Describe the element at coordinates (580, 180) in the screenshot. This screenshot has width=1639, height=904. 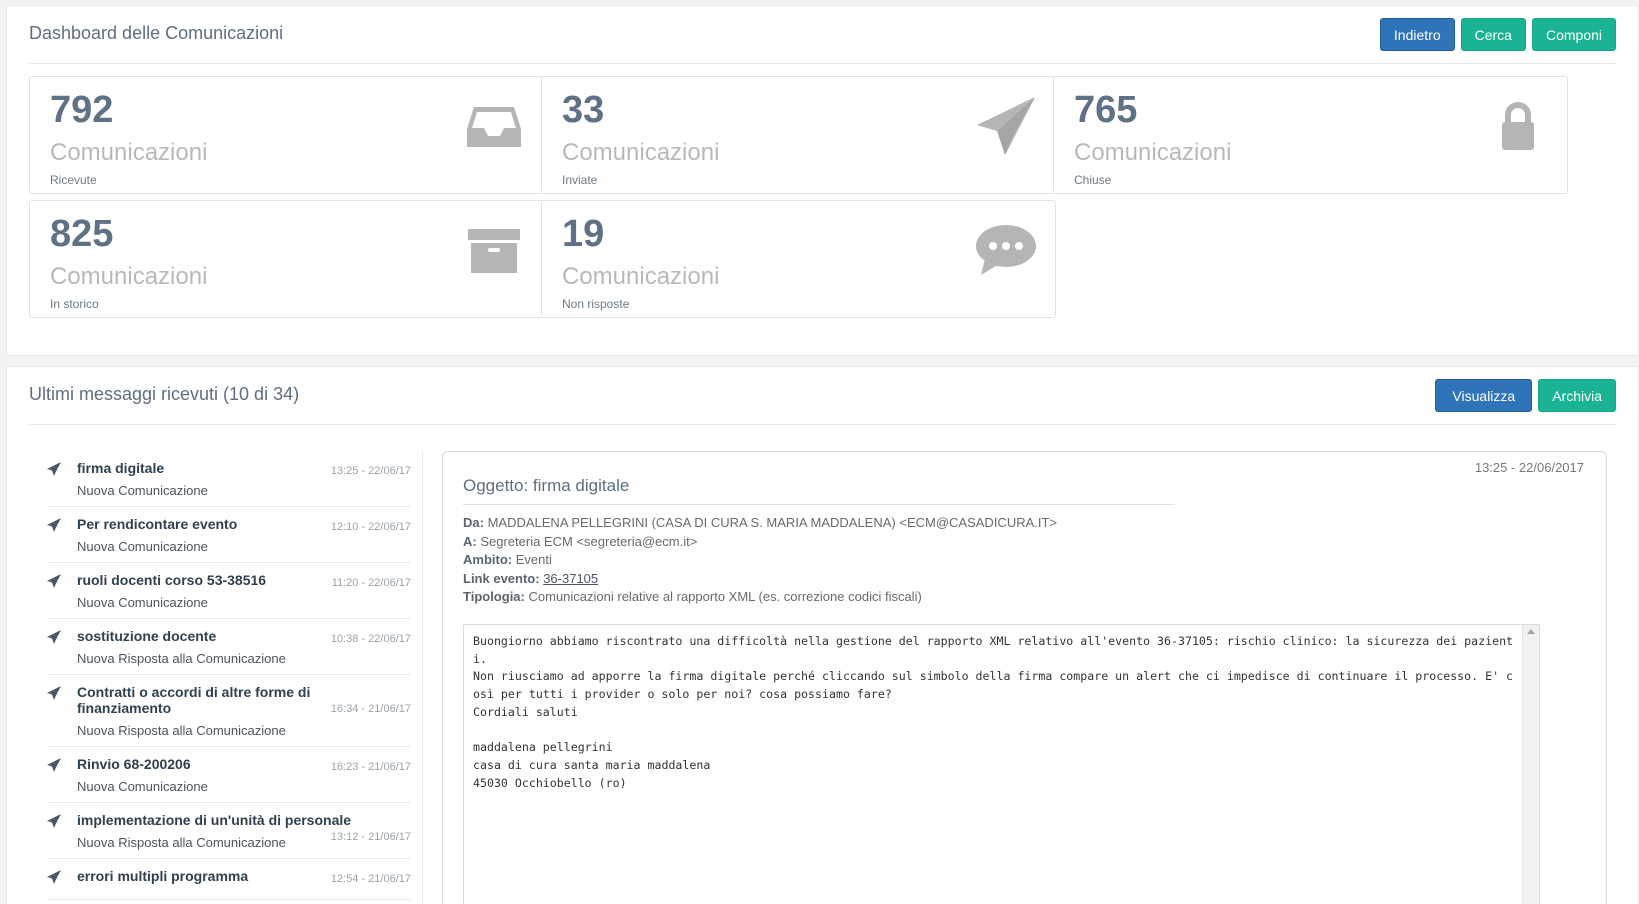
I see `stat-sub: Inviate` at that location.